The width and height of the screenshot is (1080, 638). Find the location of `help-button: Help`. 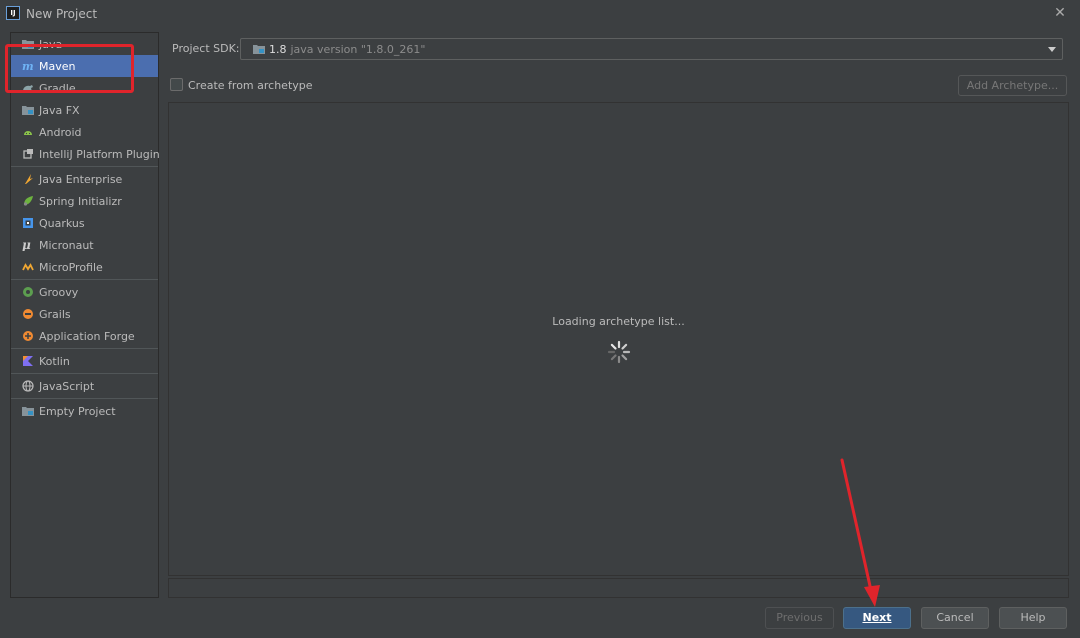

help-button: Help is located at coordinates (1033, 618).